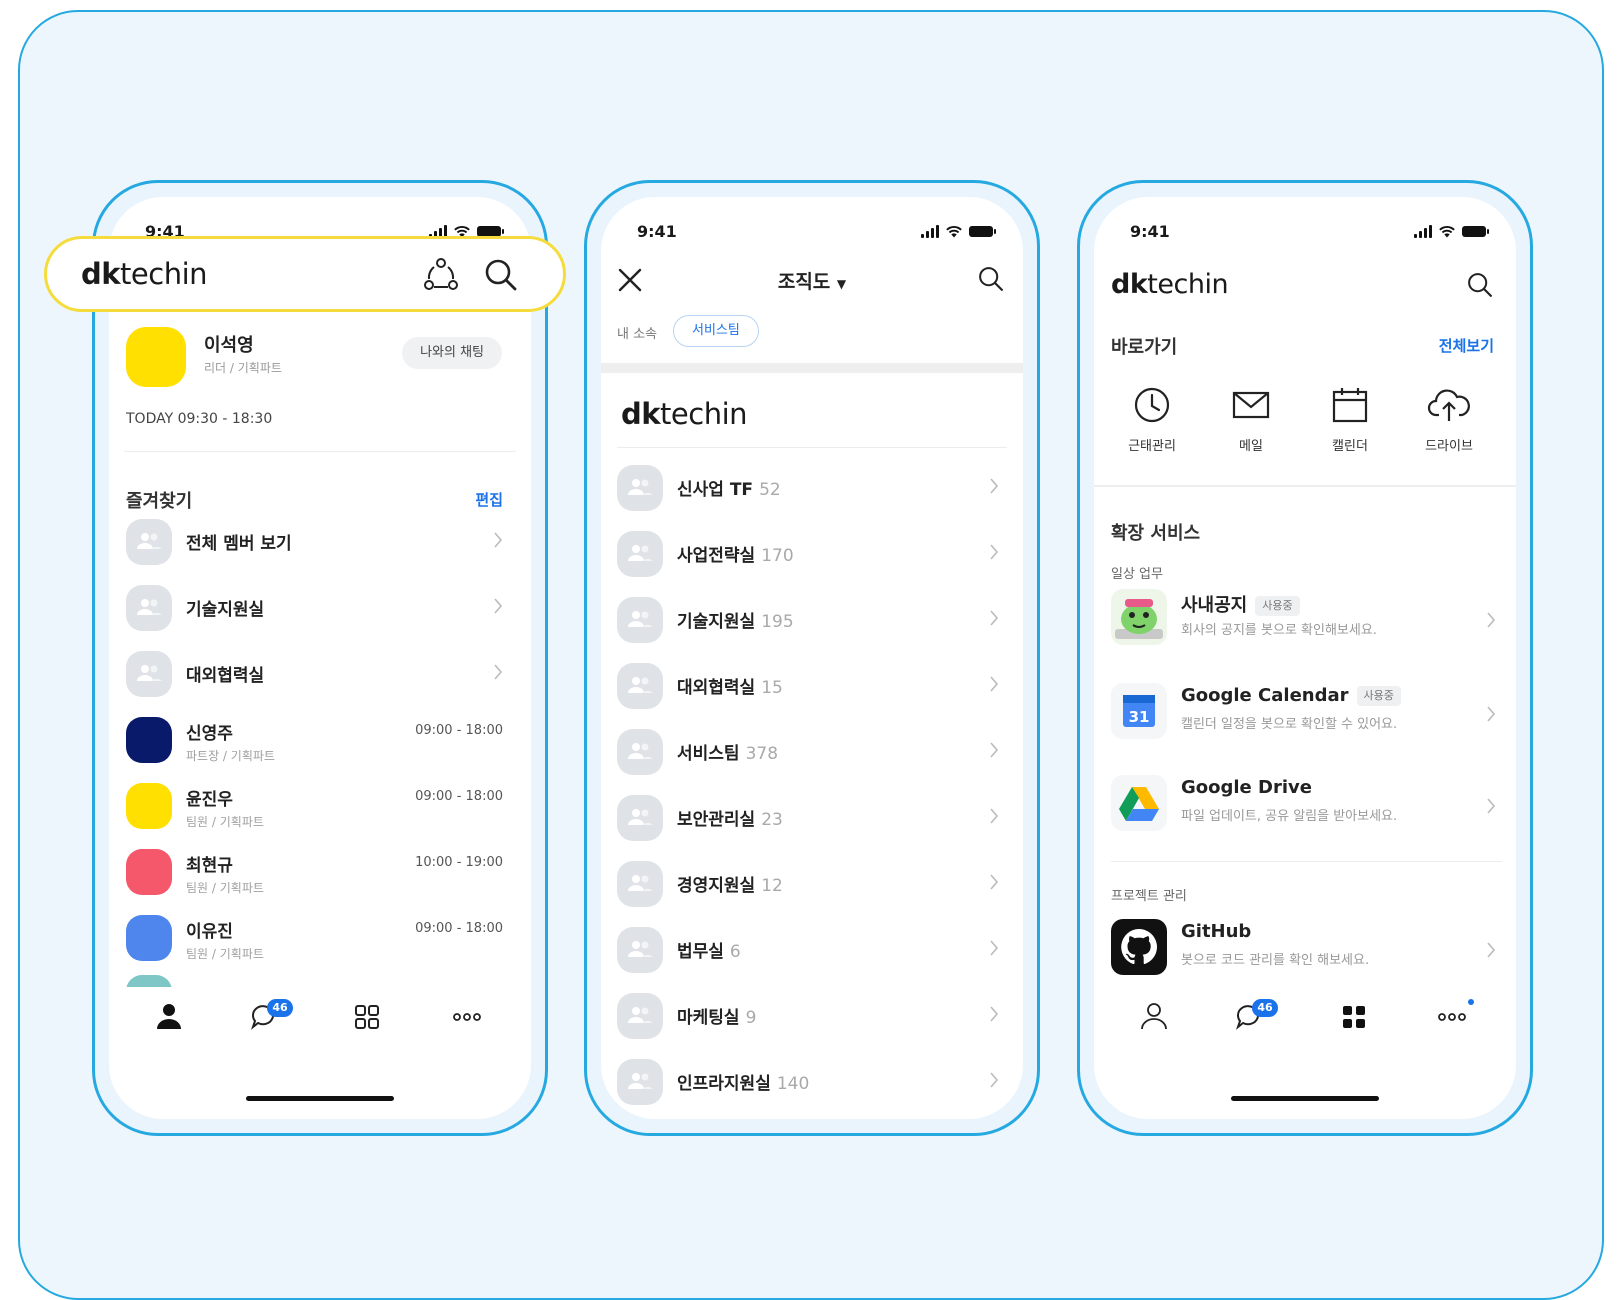  What do you see at coordinates (1139, 947) in the screenshot?
I see `github-icon` at bounding box center [1139, 947].